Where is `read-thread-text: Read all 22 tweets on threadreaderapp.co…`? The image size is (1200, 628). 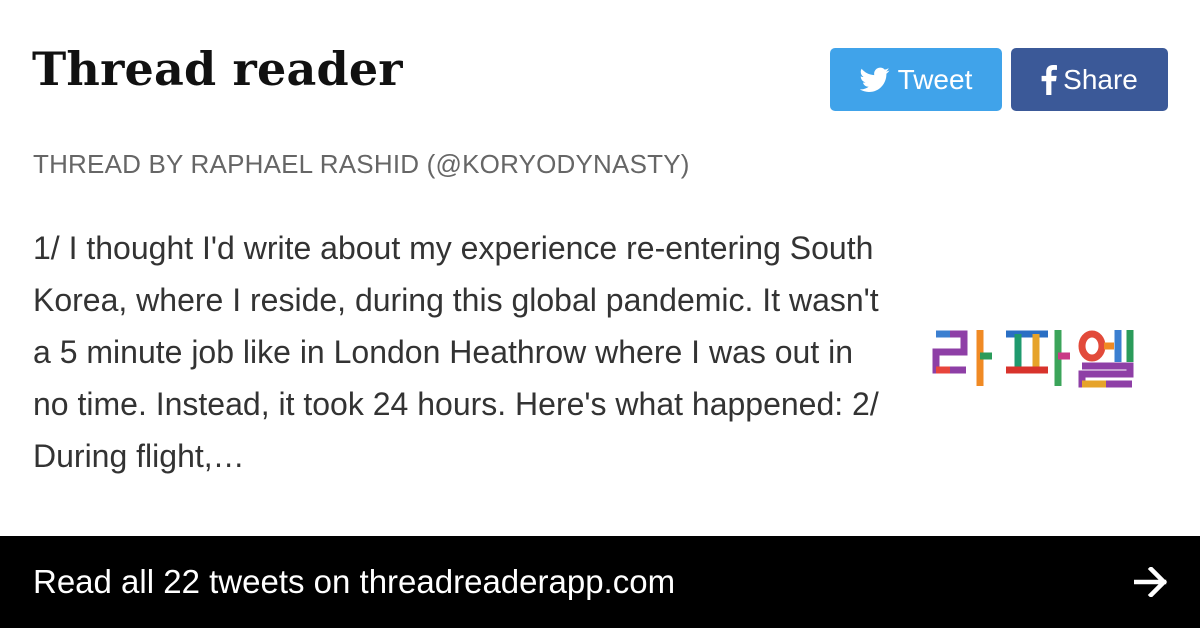
read-thread-text: Read all 22 tweets on threadreaderapp.co… is located at coordinates (354, 581).